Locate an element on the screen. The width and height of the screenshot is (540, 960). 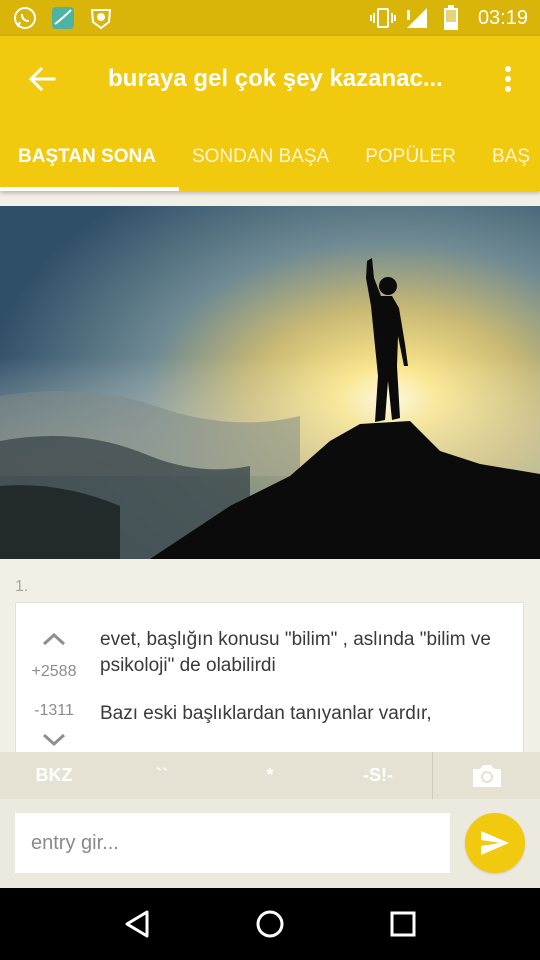
backtick-button: `` is located at coordinates (162, 775).